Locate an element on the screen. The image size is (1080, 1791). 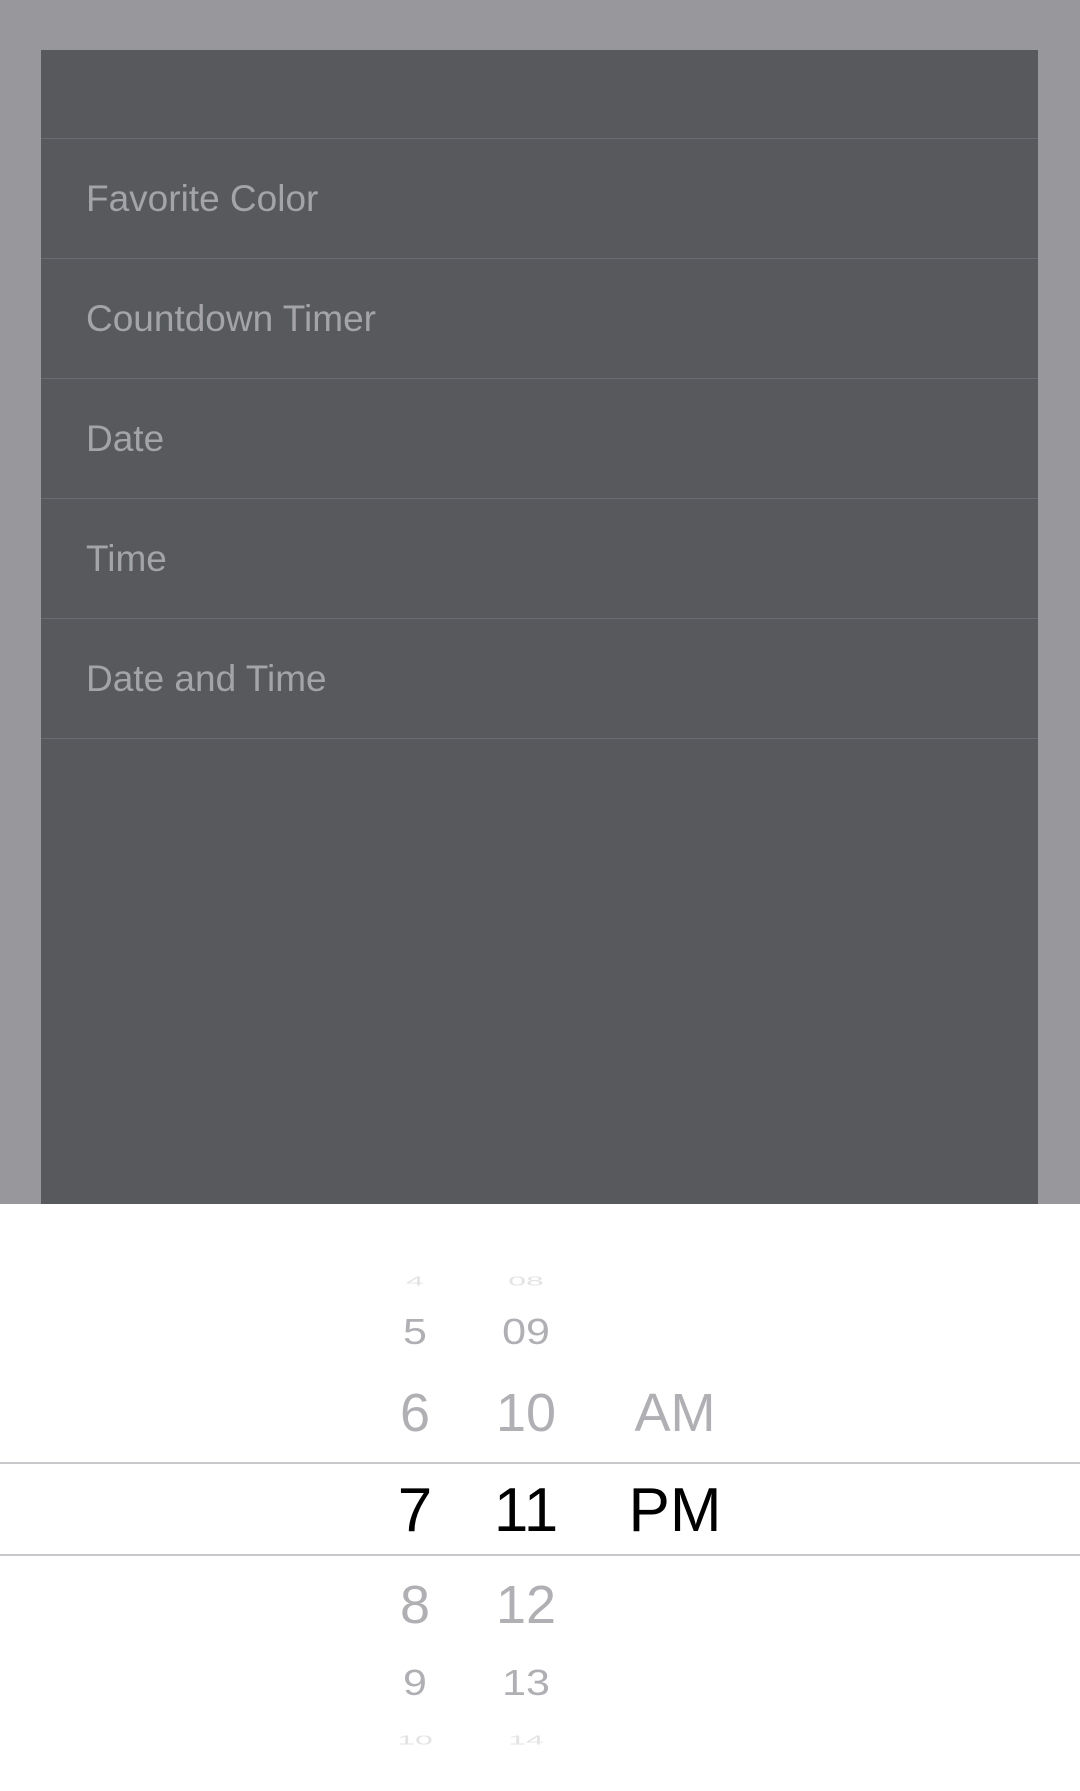
menu-item-label: Favorite Color is located at coordinates (202, 198).